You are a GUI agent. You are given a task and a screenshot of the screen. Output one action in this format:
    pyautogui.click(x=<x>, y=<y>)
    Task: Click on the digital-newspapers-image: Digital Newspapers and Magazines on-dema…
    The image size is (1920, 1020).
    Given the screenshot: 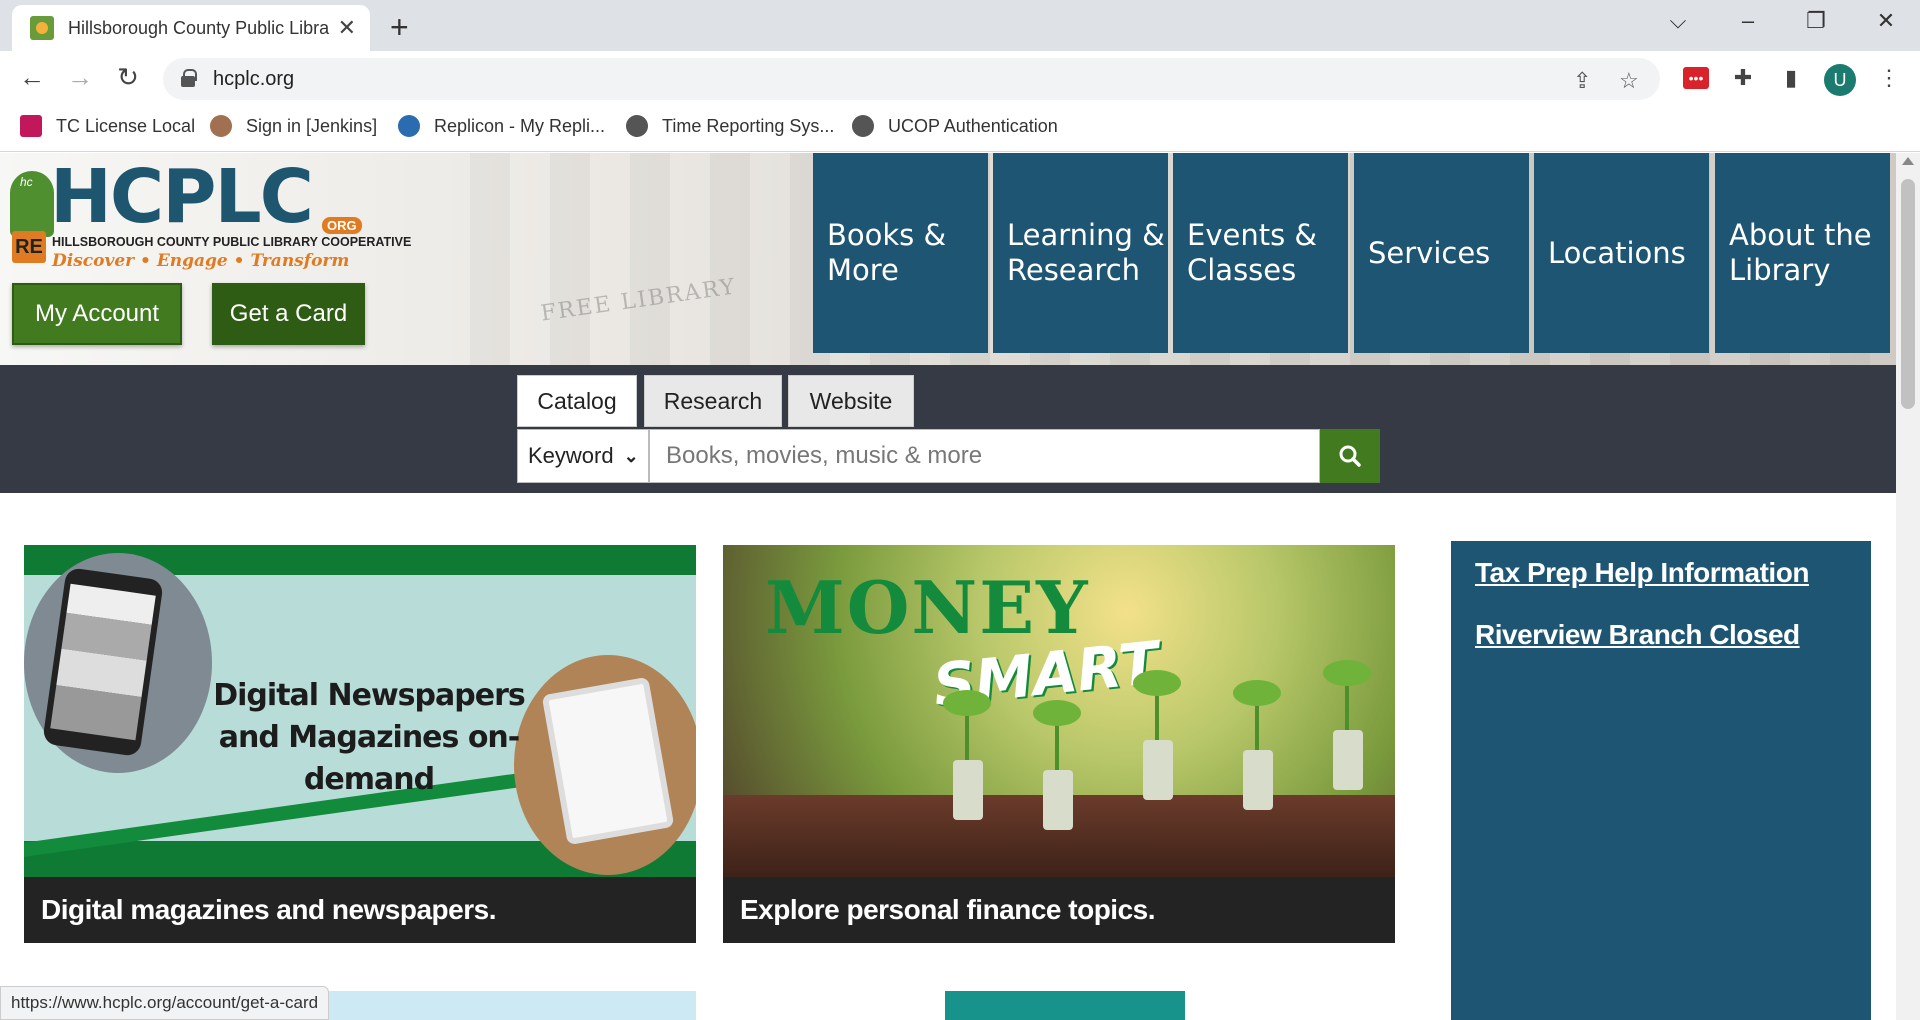 What is the action you would take?
    pyautogui.click(x=360, y=711)
    